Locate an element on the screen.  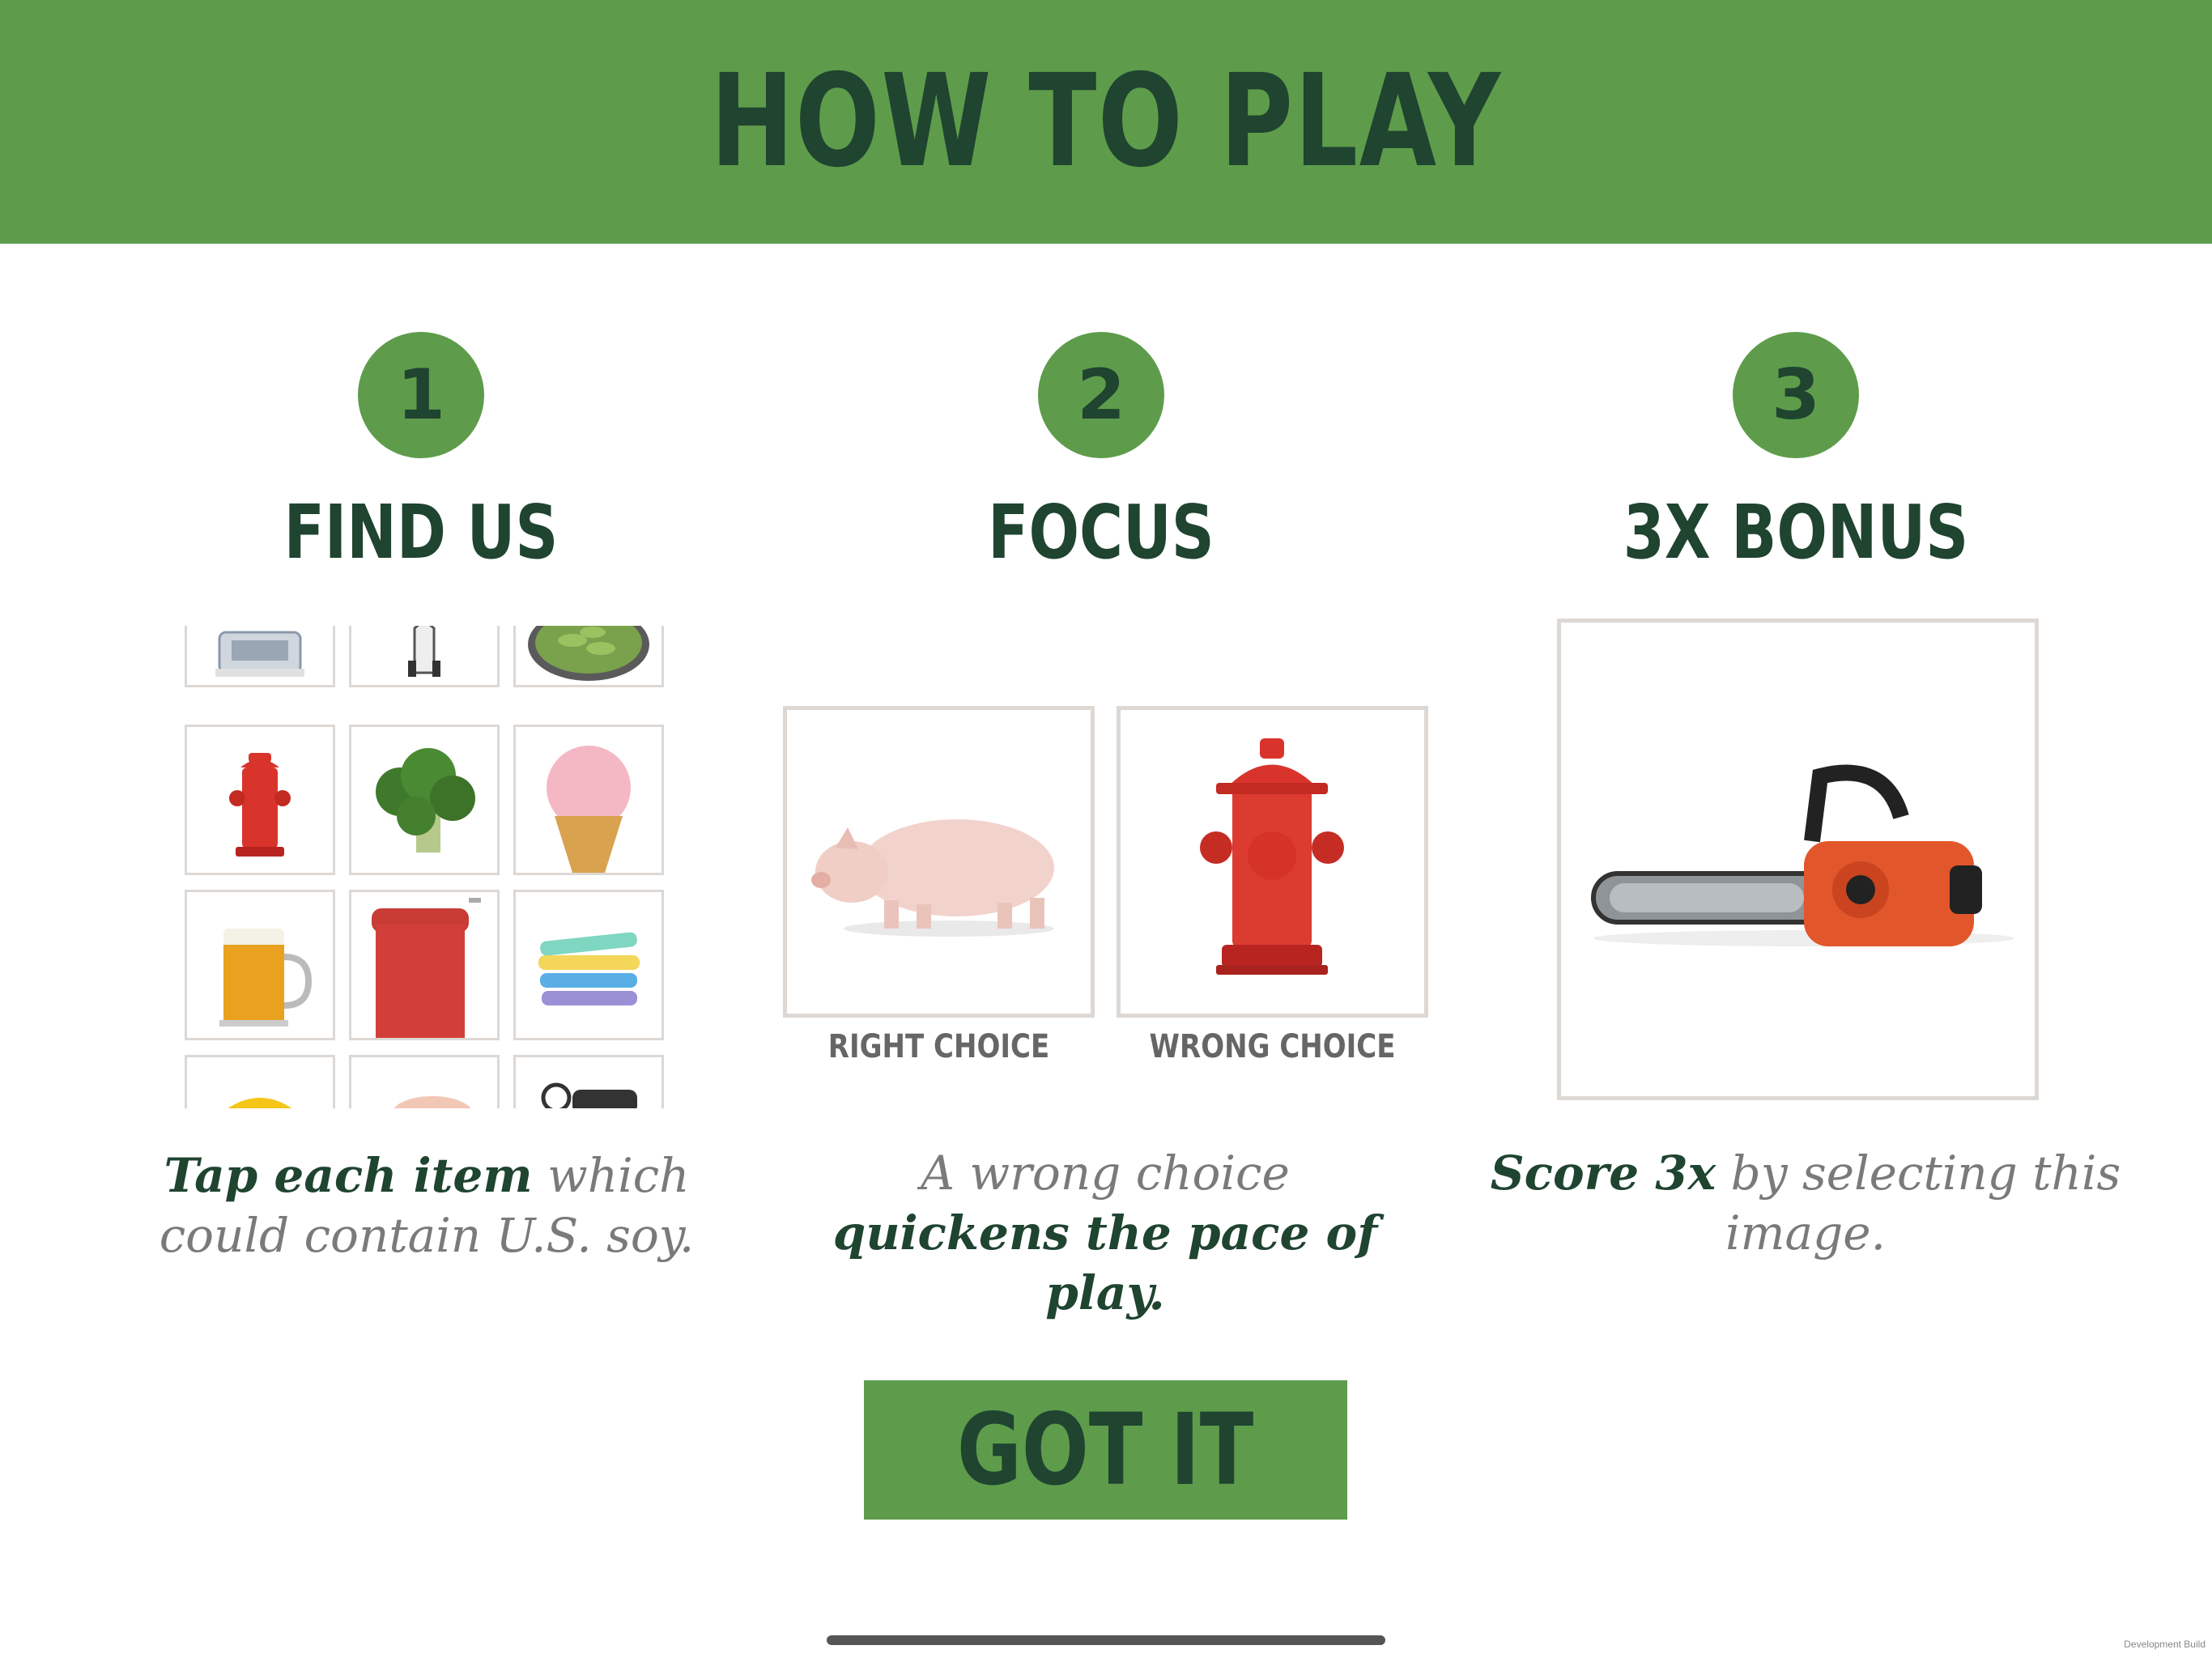
step-3-number: 3 is located at coordinates (1796, 395).